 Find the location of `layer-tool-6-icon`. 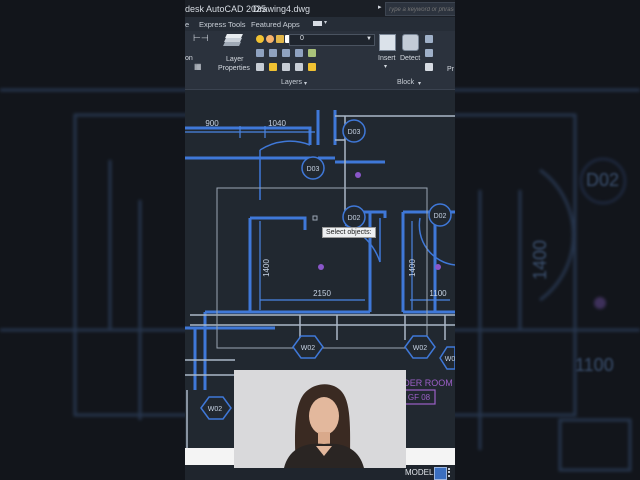

layer-tool-6-icon is located at coordinates (260, 67).